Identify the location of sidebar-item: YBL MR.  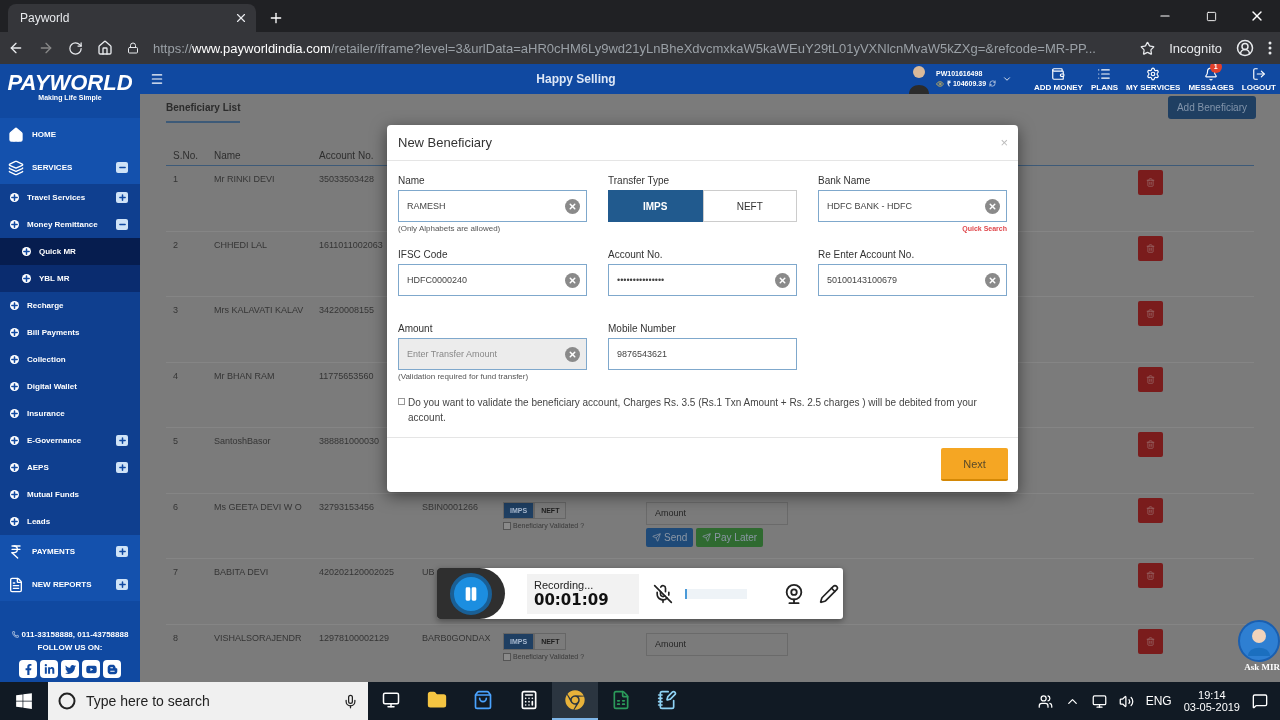
(70, 278).